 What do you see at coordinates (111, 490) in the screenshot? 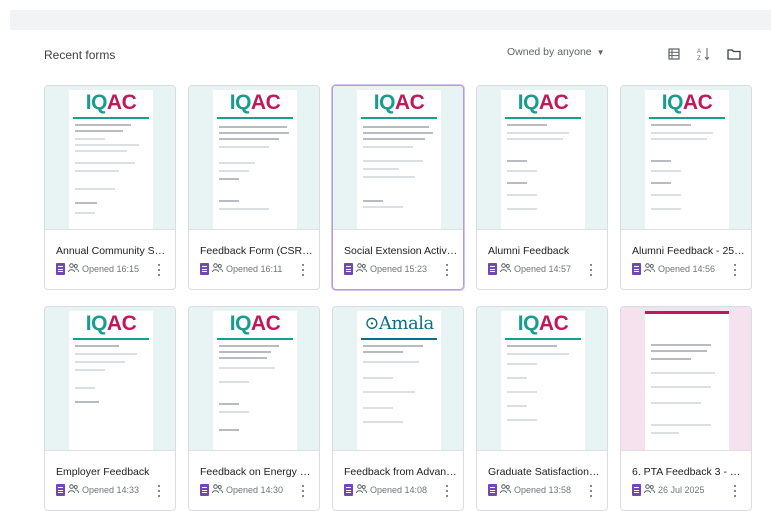
I see `opened-time: Opened 14:33` at bounding box center [111, 490].